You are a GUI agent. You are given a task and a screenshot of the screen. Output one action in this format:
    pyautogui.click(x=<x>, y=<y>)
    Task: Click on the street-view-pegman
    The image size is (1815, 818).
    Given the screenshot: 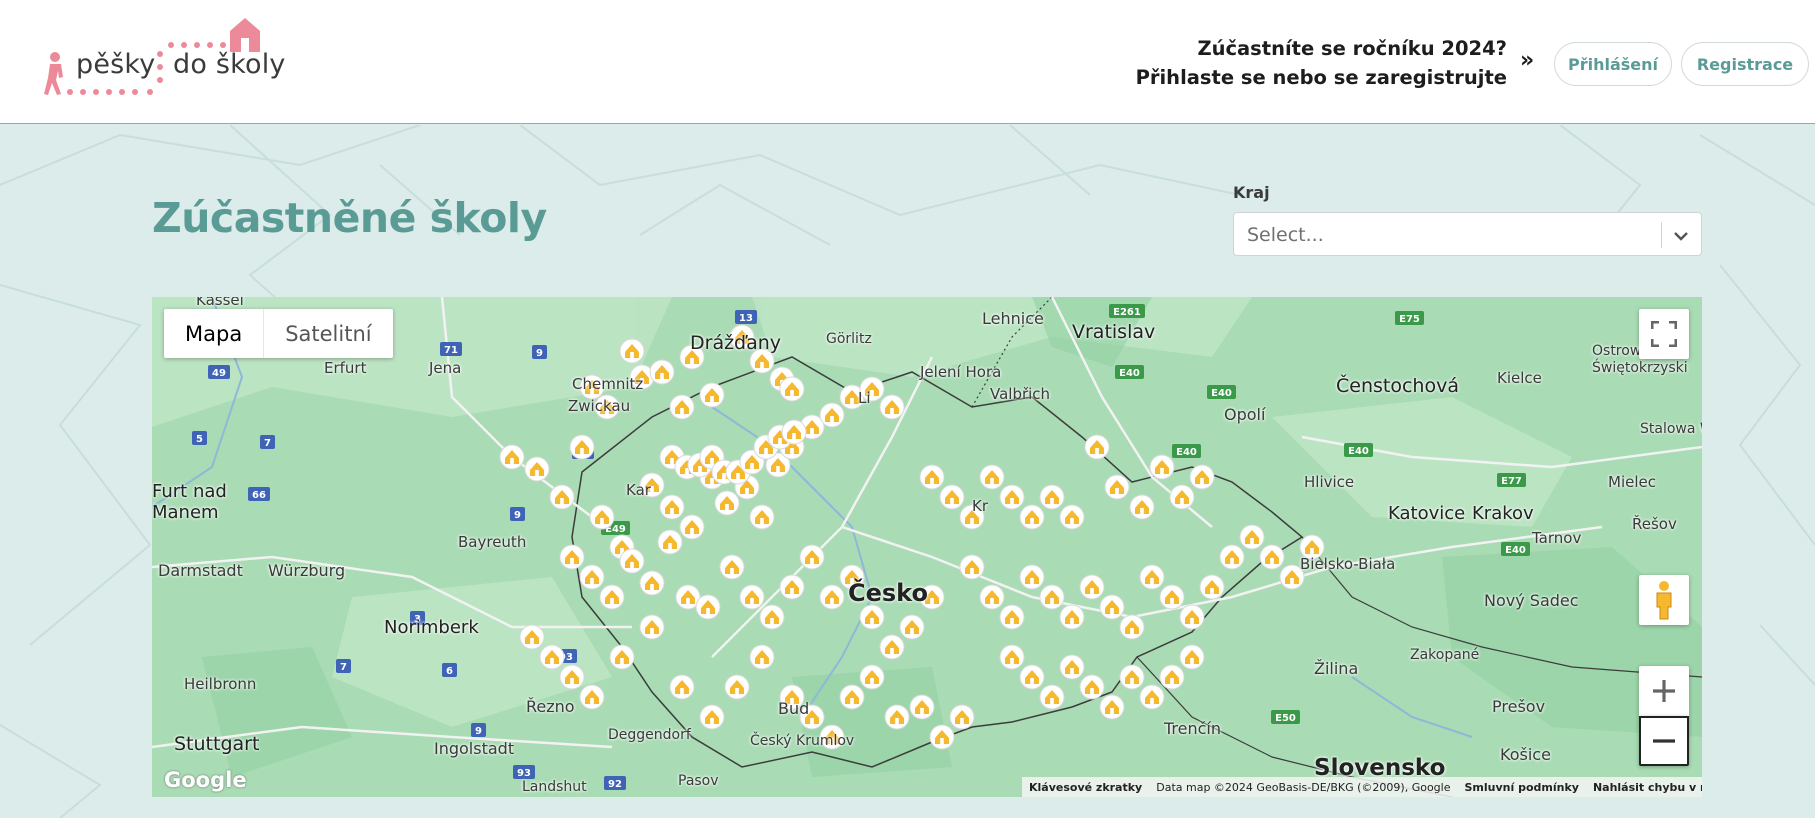 What is the action you would take?
    pyautogui.click(x=1664, y=600)
    